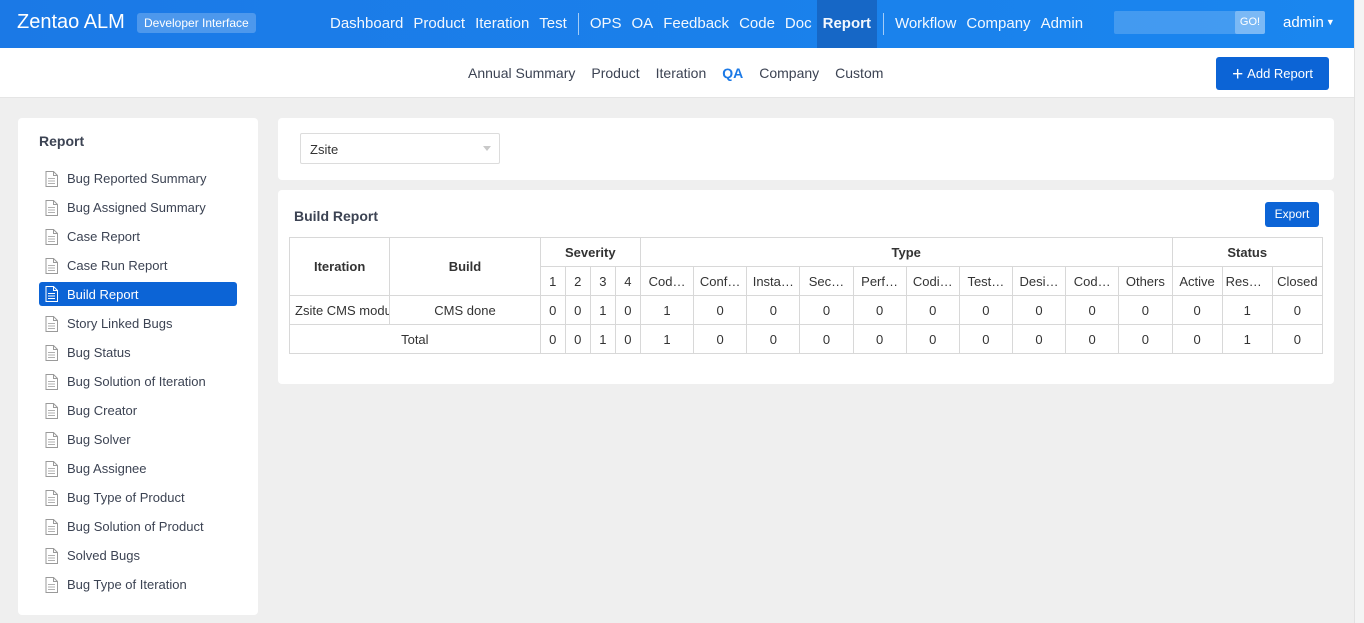 This screenshot has height=623, width=1364. I want to click on nav-company: Company, so click(998, 24).